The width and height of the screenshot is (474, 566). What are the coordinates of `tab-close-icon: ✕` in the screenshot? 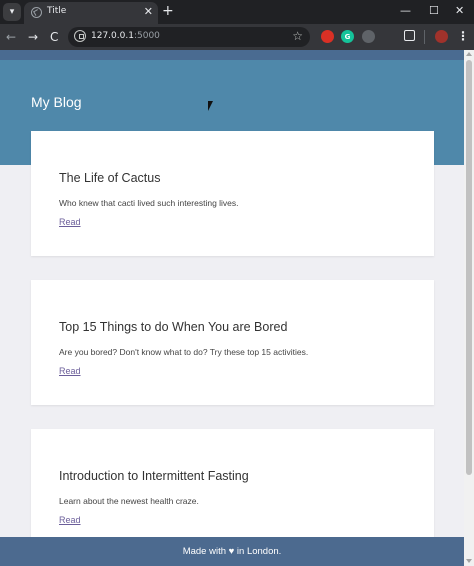 It's located at (148, 12).